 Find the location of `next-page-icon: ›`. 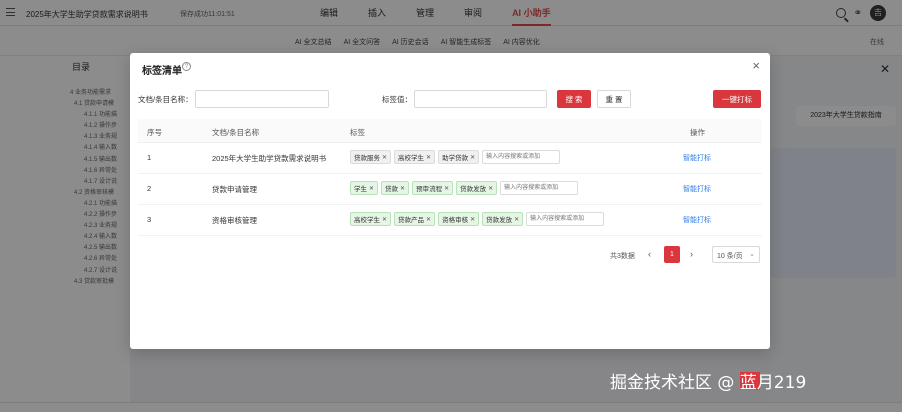

next-page-icon: › is located at coordinates (691, 254).